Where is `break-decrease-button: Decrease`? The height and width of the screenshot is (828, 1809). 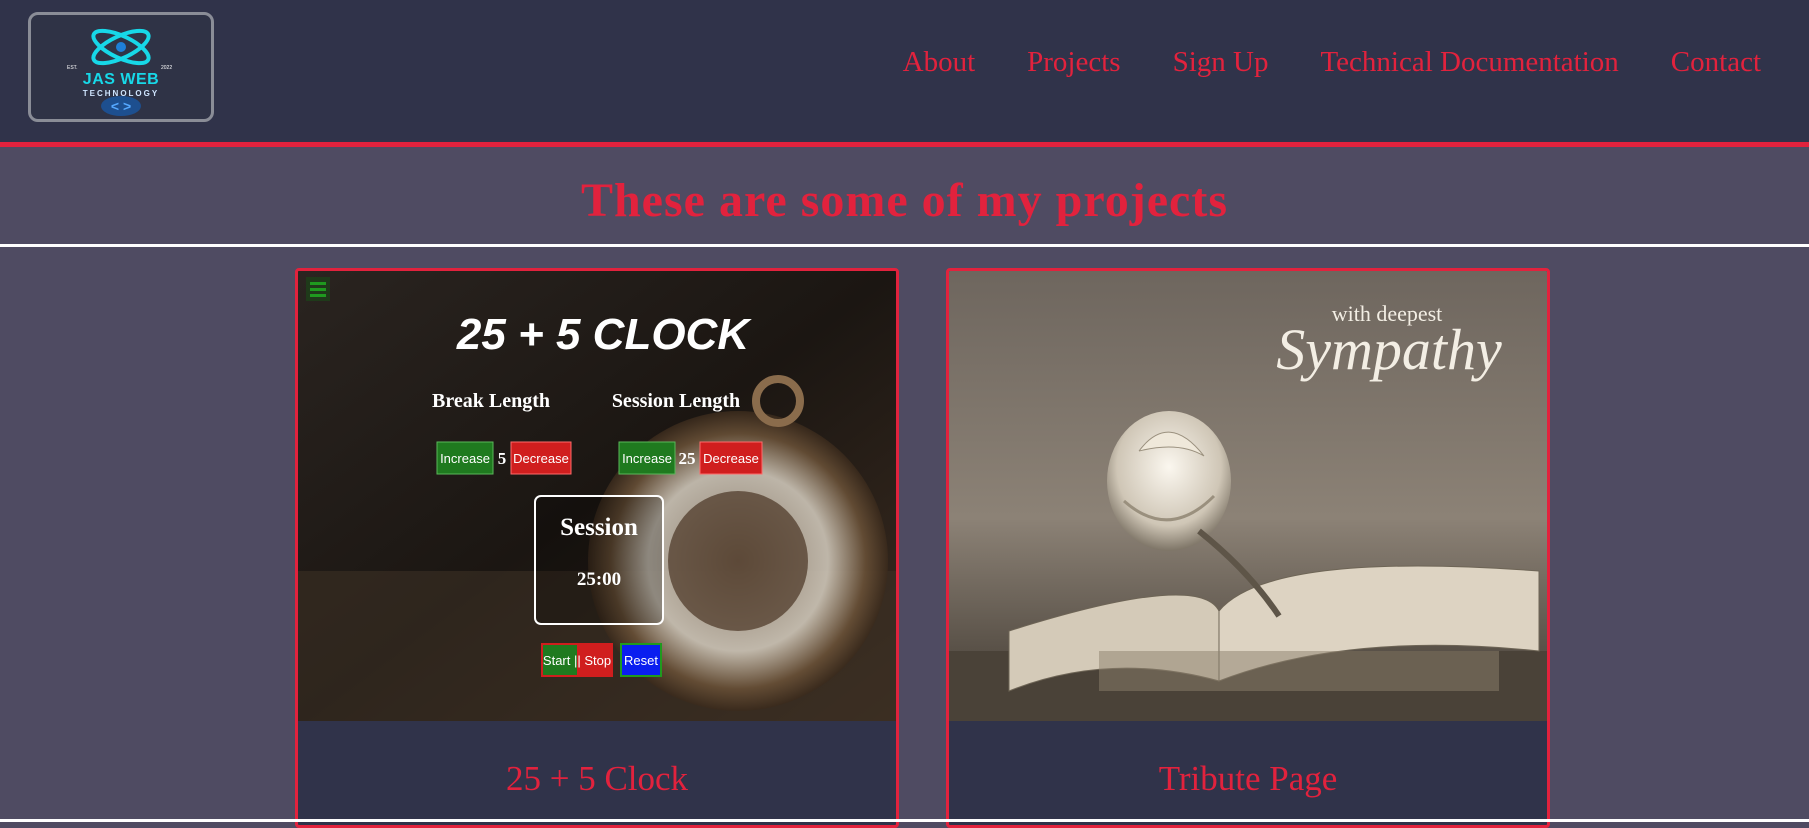 break-decrease-button: Decrease is located at coordinates (541, 458).